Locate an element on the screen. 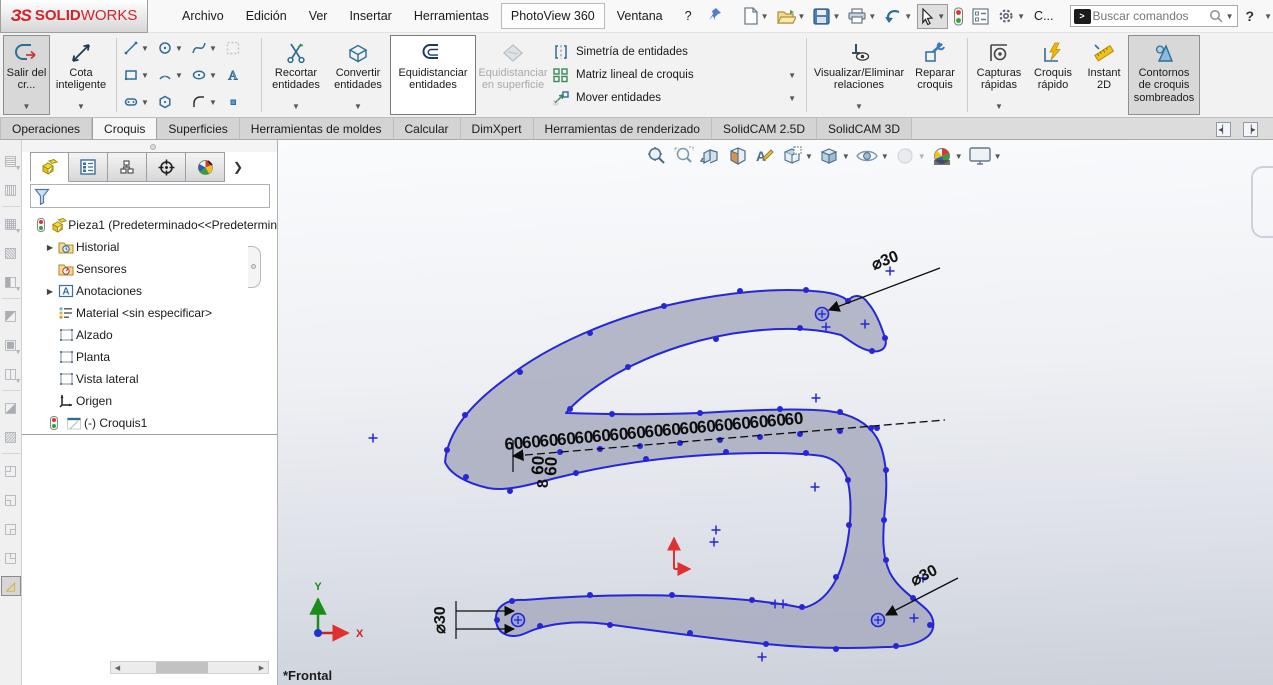 The width and height of the screenshot is (1273, 685). tree-pane-splitter is located at coordinates (149, 435).